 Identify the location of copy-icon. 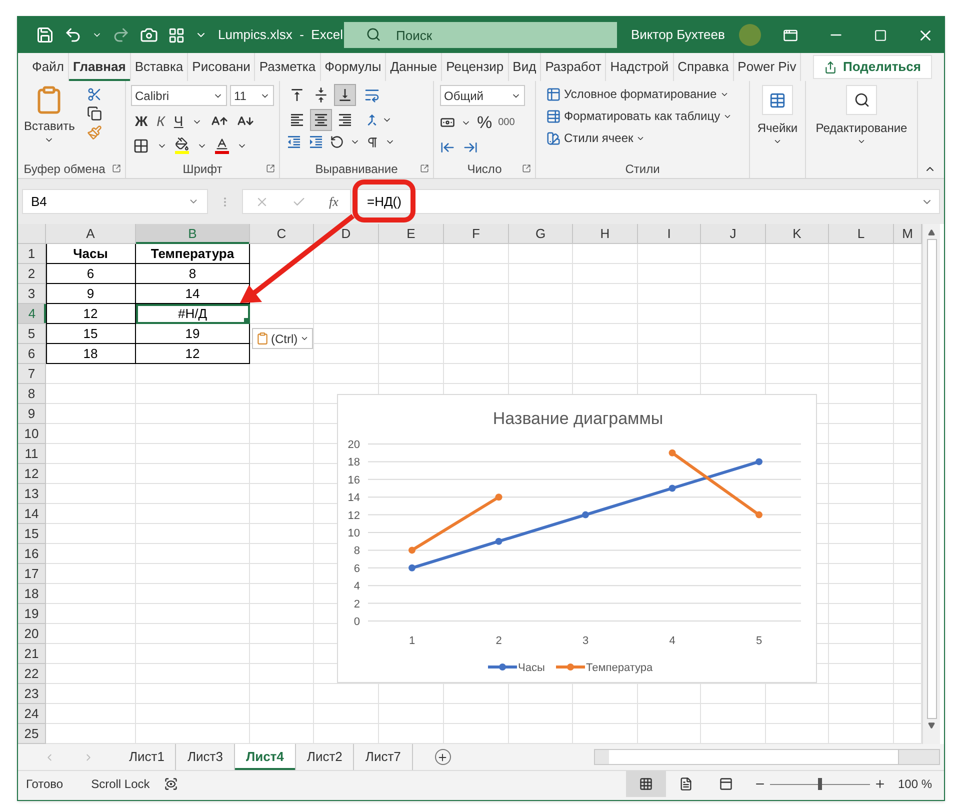
(94, 113).